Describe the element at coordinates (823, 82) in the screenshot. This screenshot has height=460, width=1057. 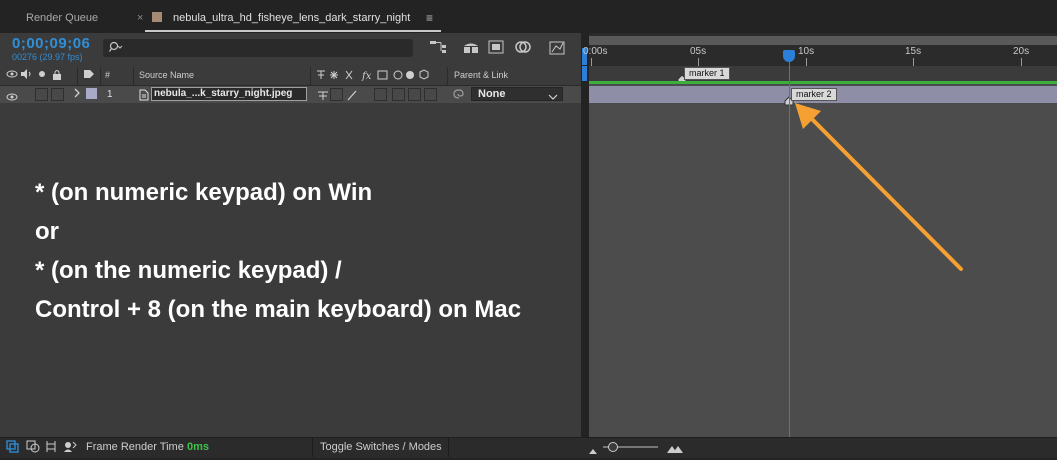
I see `label-color-line` at that location.